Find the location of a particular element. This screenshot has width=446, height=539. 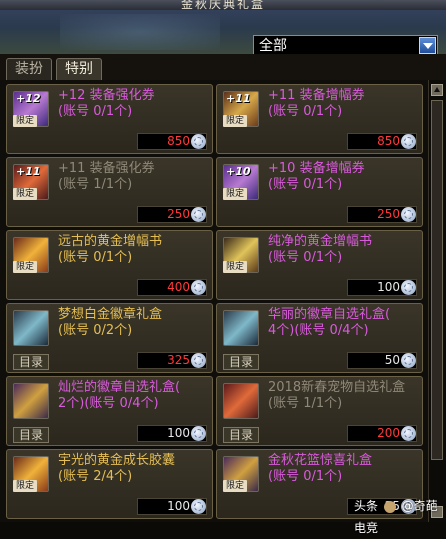

price-box: 50 is located at coordinates (382, 360).